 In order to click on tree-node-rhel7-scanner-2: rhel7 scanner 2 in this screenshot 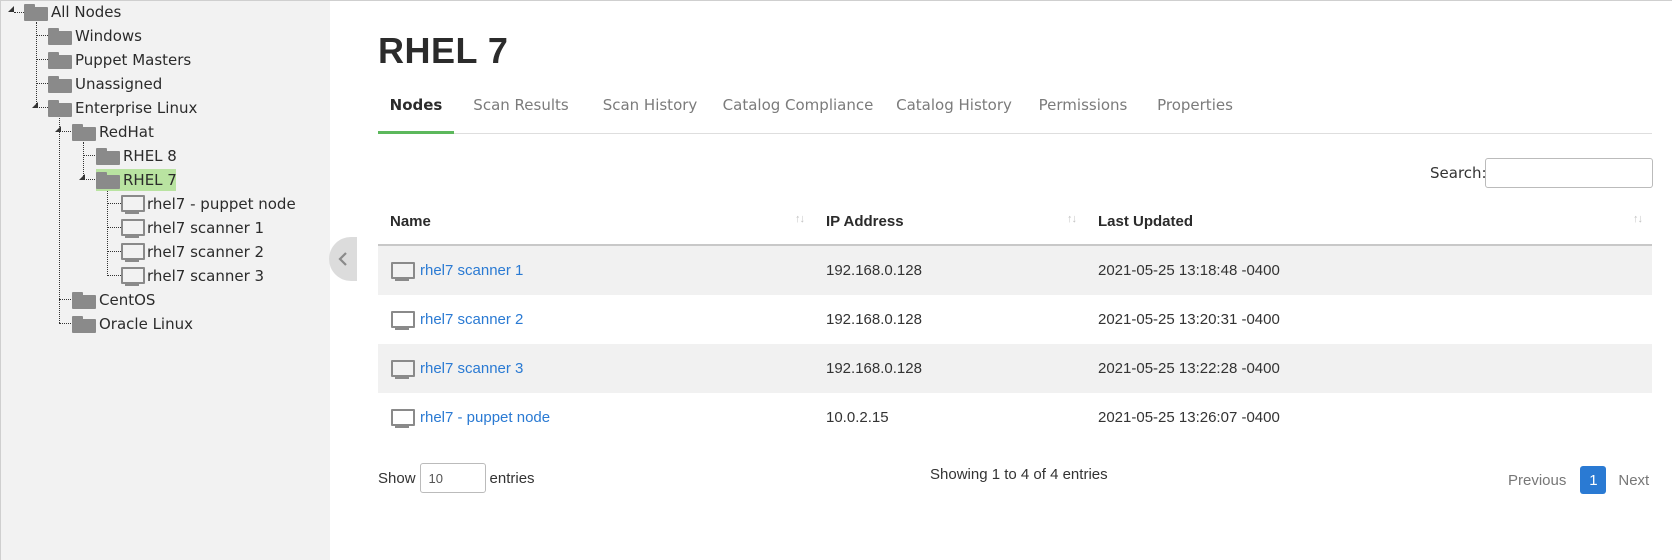, I will do `click(193, 252)`.